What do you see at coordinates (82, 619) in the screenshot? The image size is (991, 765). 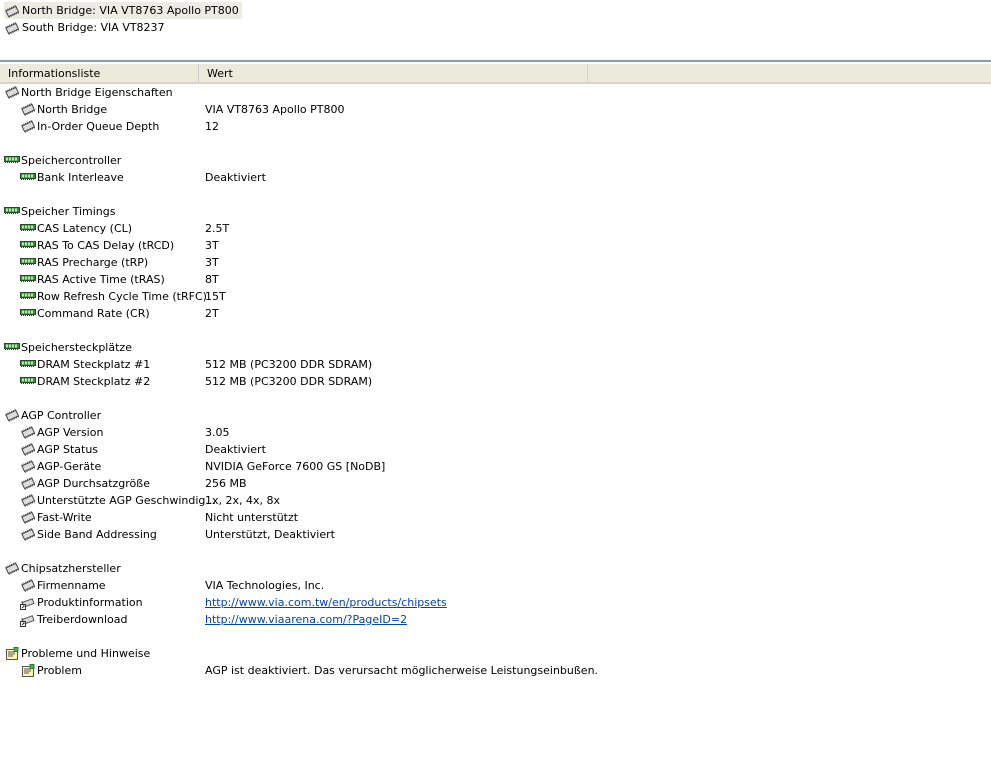 I see `field-label: Treiberdownload` at bounding box center [82, 619].